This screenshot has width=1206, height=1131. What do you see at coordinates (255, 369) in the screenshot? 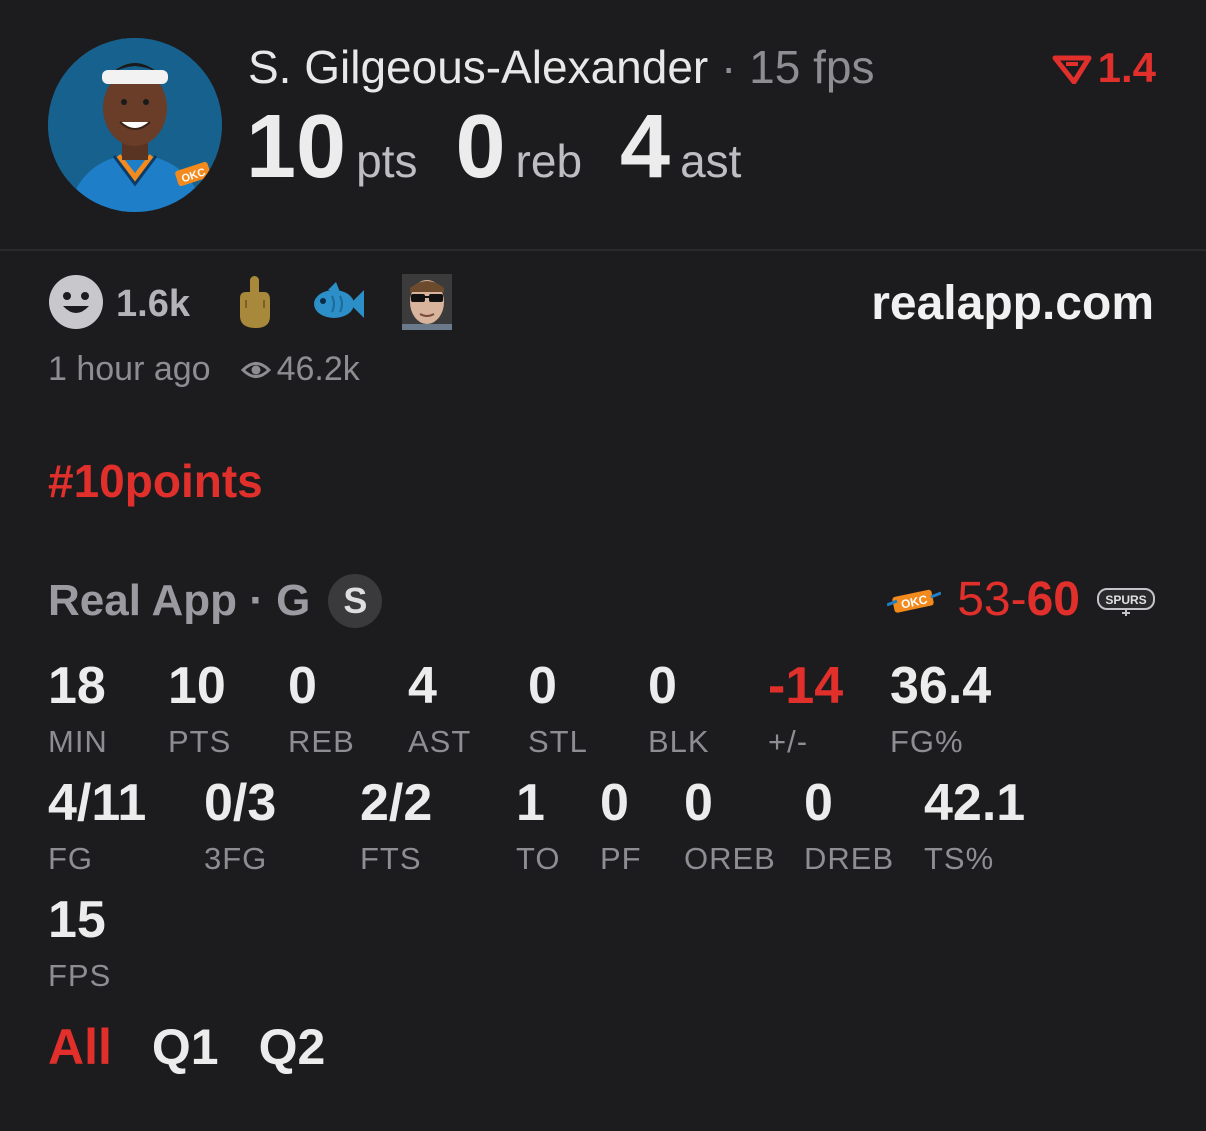
I see `eye-icon` at bounding box center [255, 369].